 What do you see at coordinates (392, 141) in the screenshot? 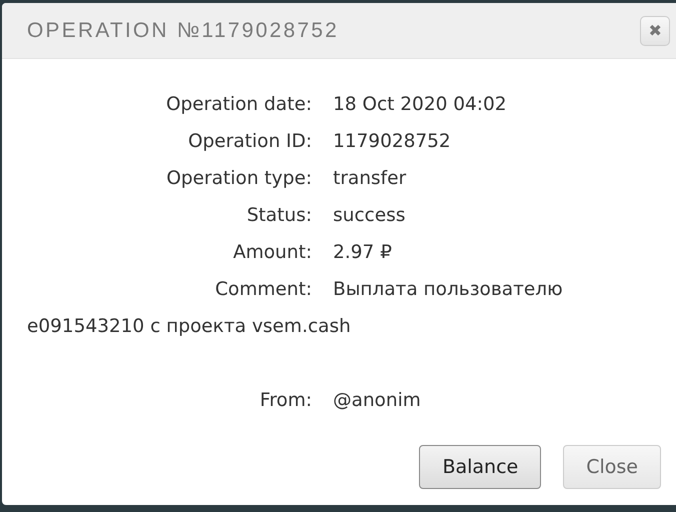
I see `field-value: 1179028752` at bounding box center [392, 141].